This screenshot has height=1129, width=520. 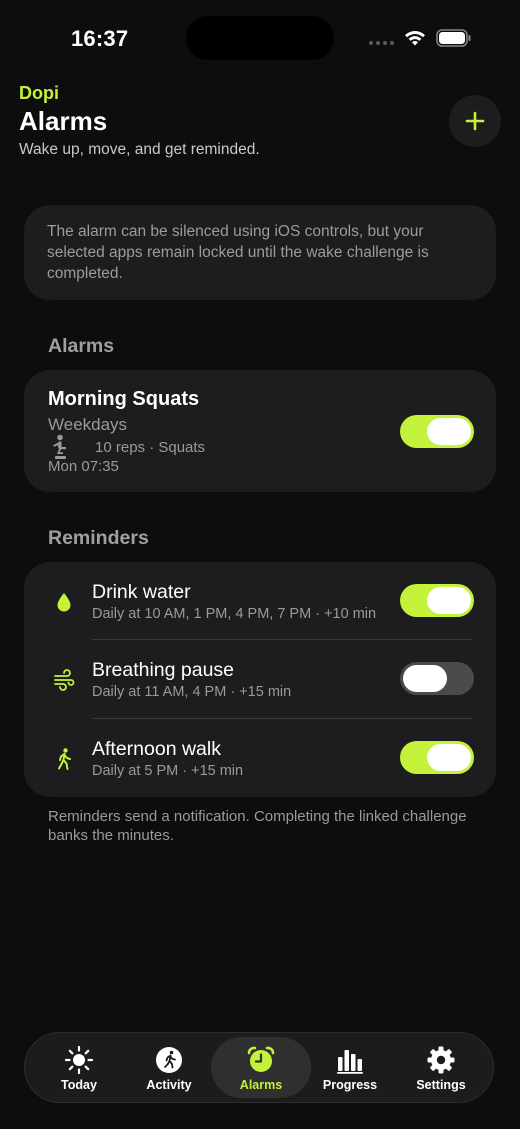 I want to click on add-alarm-button, so click(x=475, y=121).